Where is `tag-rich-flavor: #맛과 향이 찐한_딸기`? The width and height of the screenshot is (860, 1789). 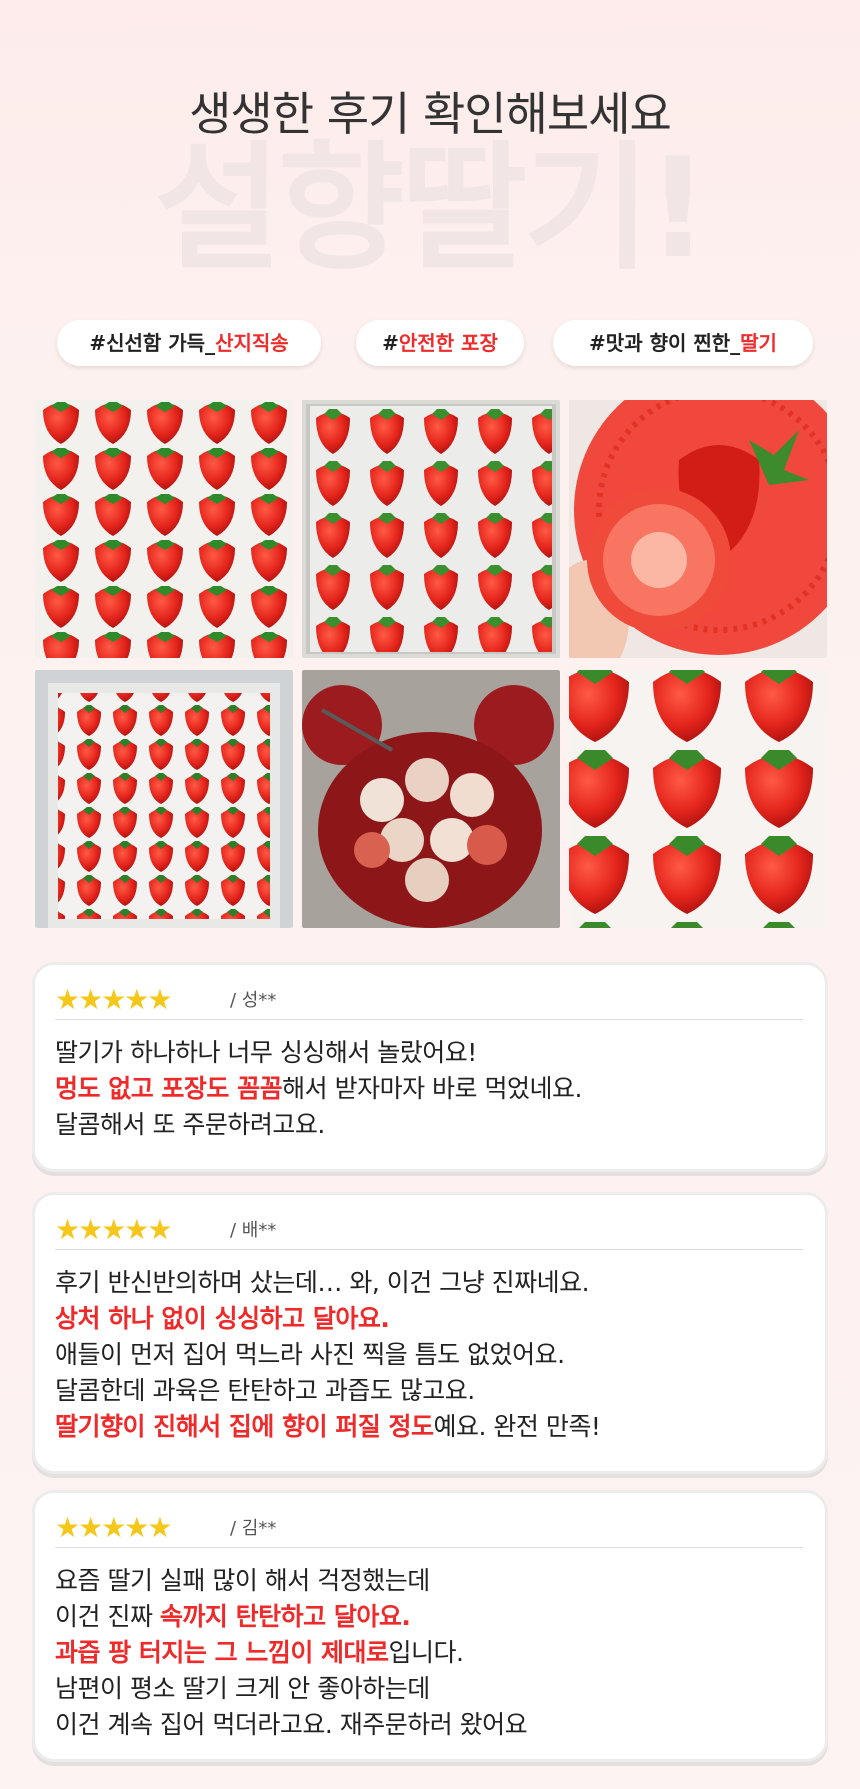 tag-rich-flavor: #맛과 향이 찐한_딸기 is located at coordinates (683, 343).